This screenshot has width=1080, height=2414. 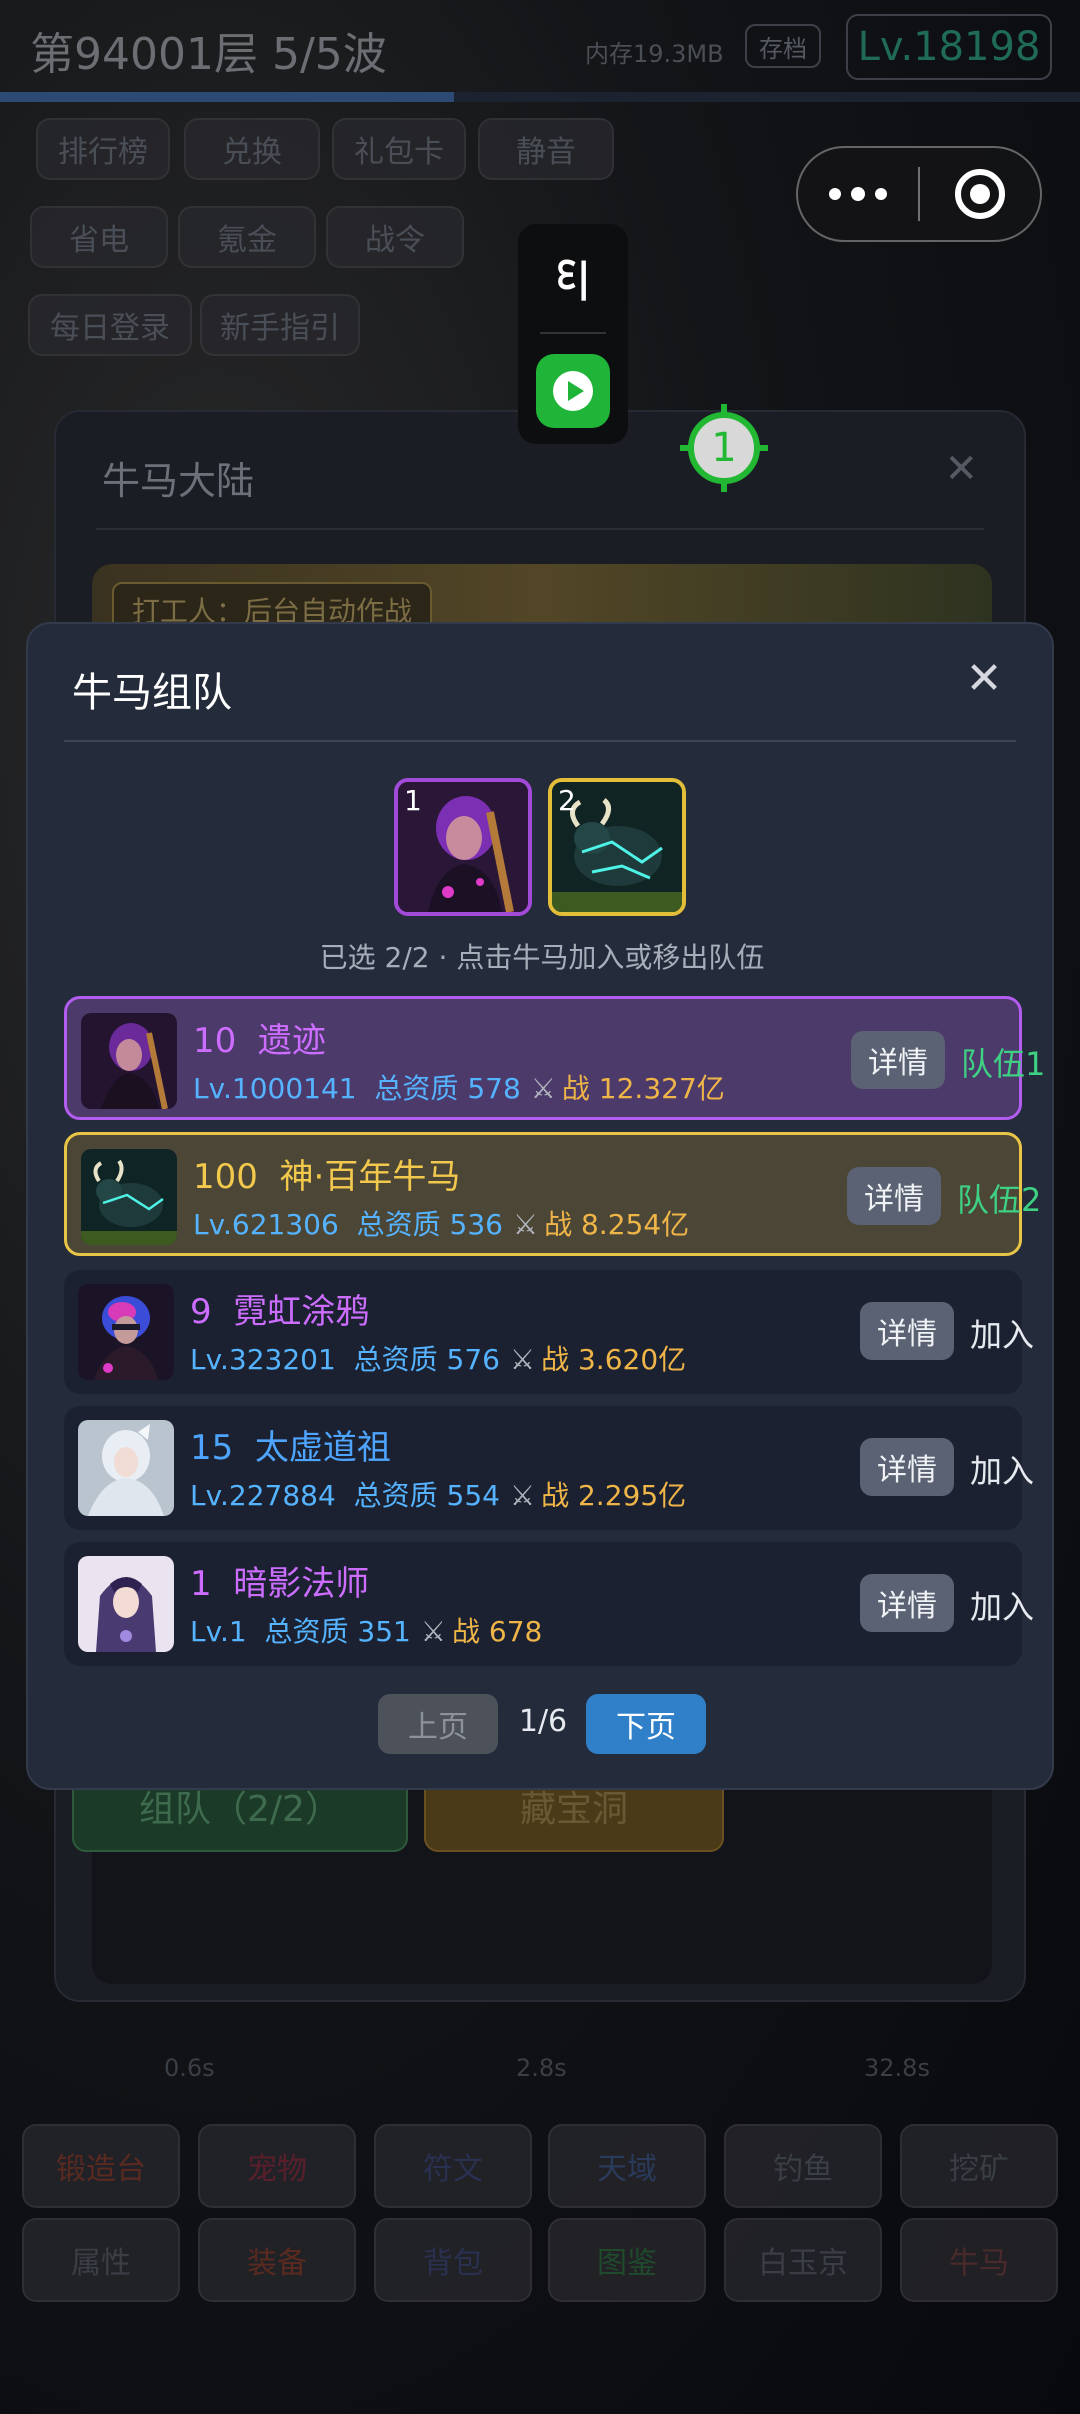 I want to click on slot-number: 2, so click(x=567, y=800).